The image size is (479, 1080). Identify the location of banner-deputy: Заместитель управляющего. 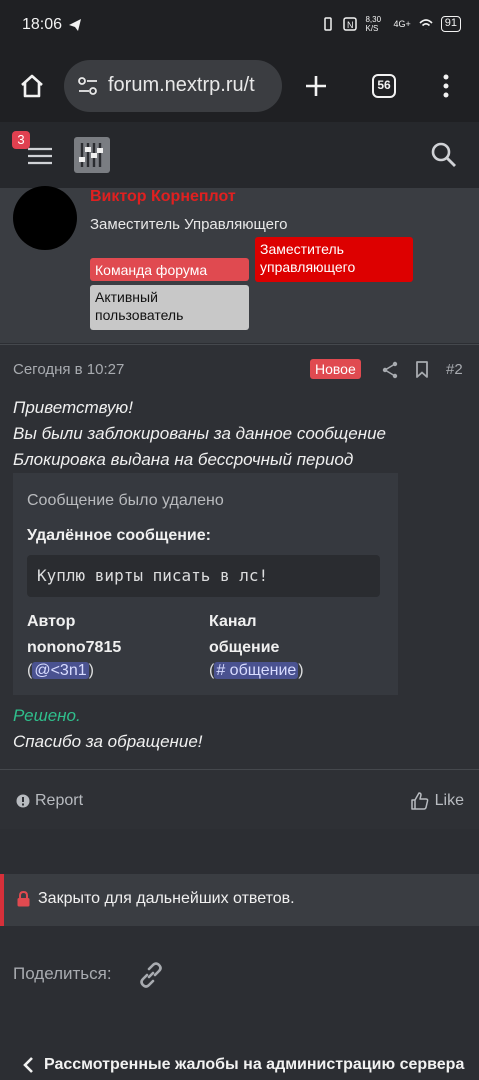
(334, 259).